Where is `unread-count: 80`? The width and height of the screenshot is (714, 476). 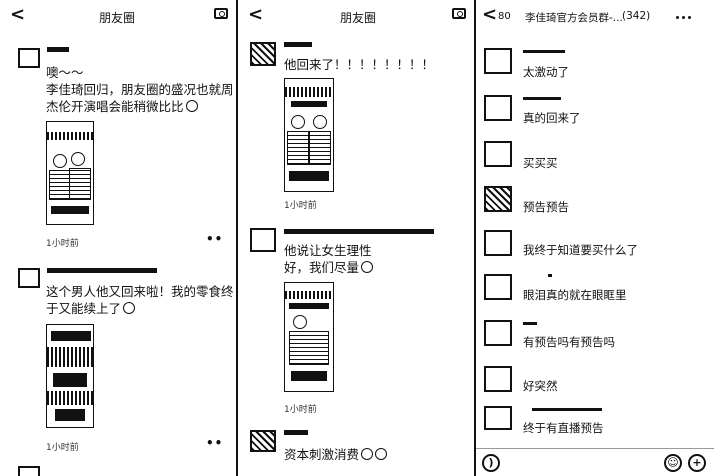 unread-count: 80 is located at coordinates (504, 16).